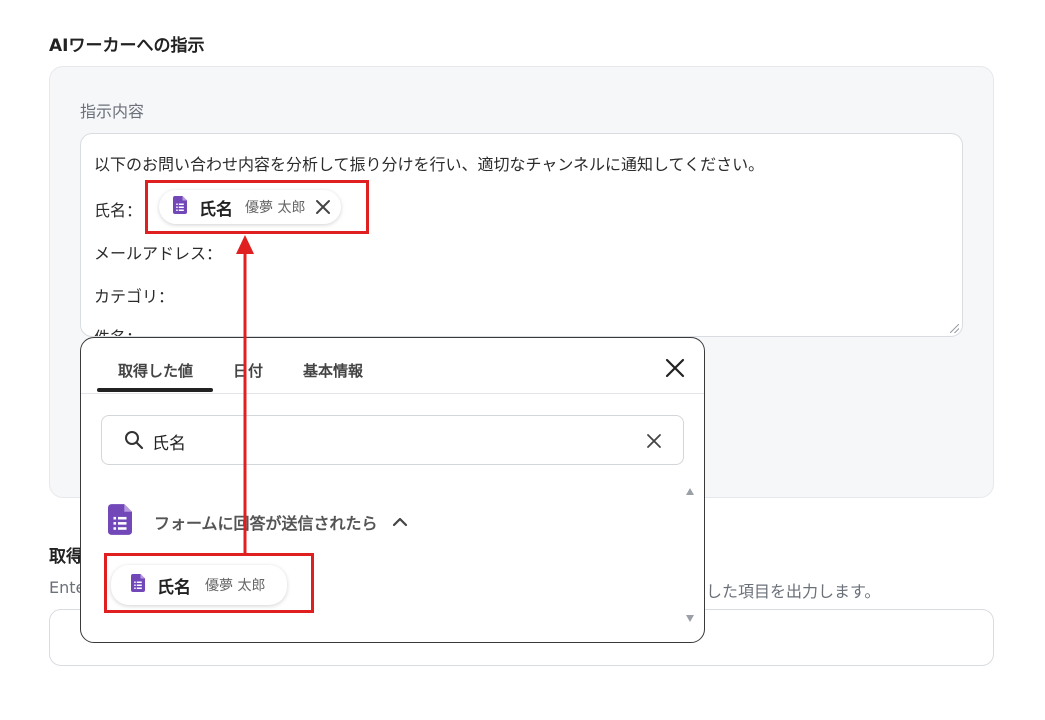 The height and width of the screenshot is (720, 1045). Describe the element at coordinates (120, 521) in the screenshot. I see `google-forms-icon` at that location.